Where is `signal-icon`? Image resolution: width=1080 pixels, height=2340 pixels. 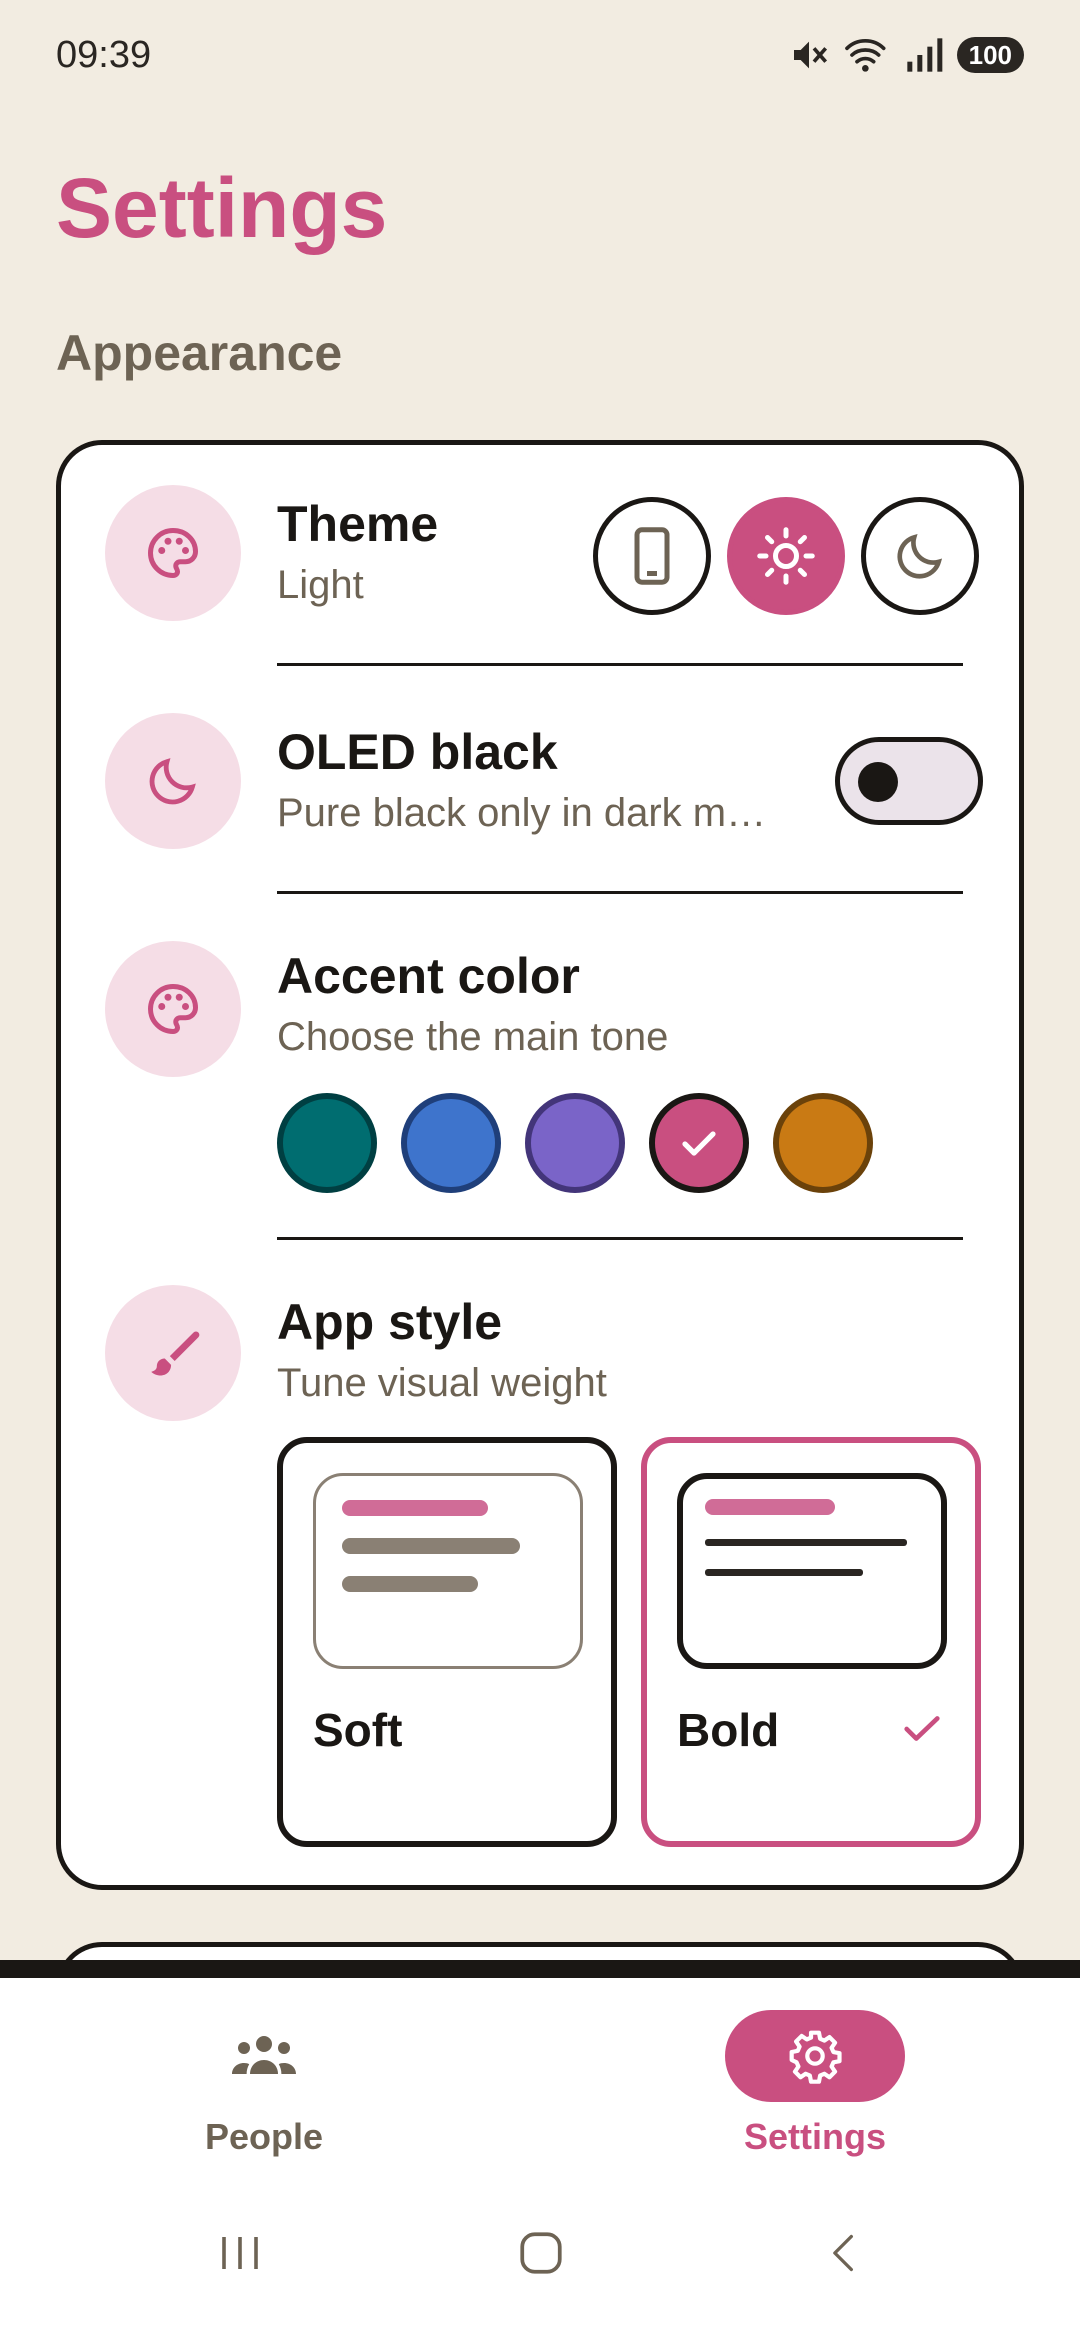 signal-icon is located at coordinates (924, 55).